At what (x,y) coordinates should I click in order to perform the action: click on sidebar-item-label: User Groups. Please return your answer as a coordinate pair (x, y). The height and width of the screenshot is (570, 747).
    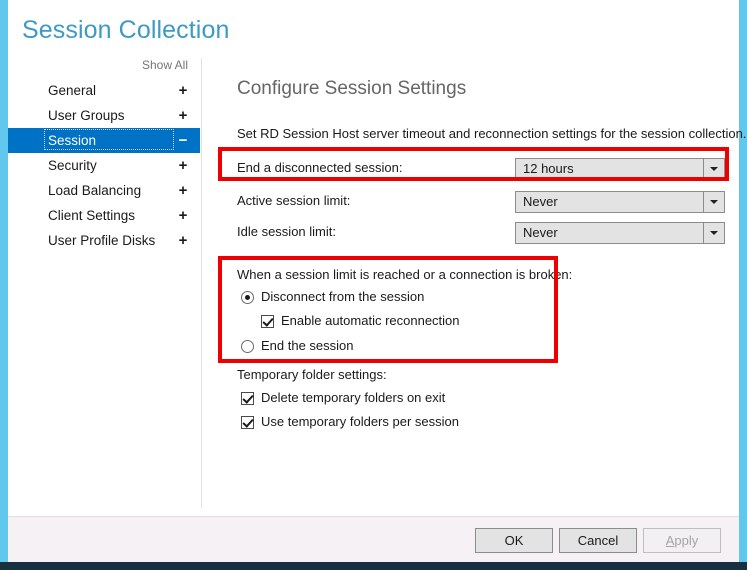
    Looking at the image, I should click on (86, 115).